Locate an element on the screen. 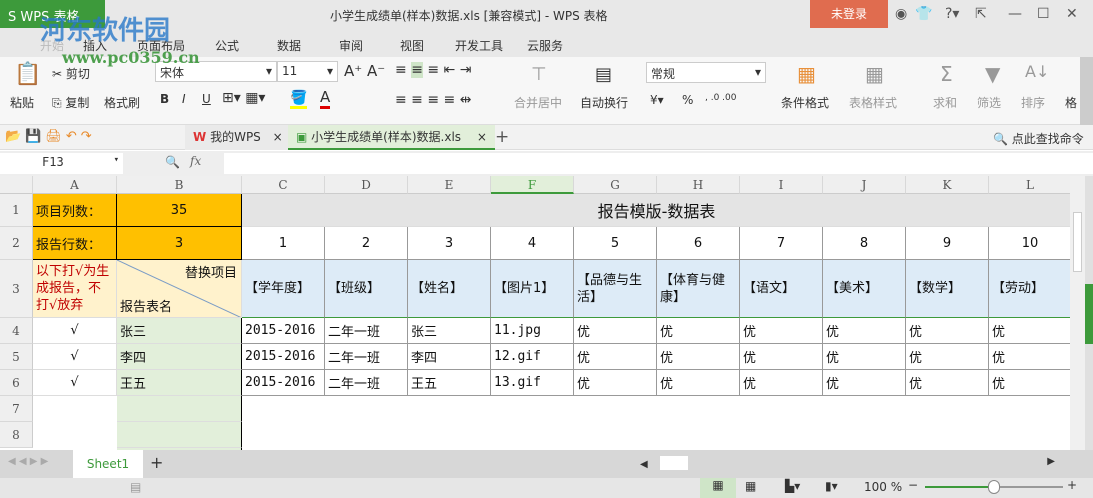 The height and width of the screenshot is (498, 1093). percent-button: % is located at coordinates (687, 100).